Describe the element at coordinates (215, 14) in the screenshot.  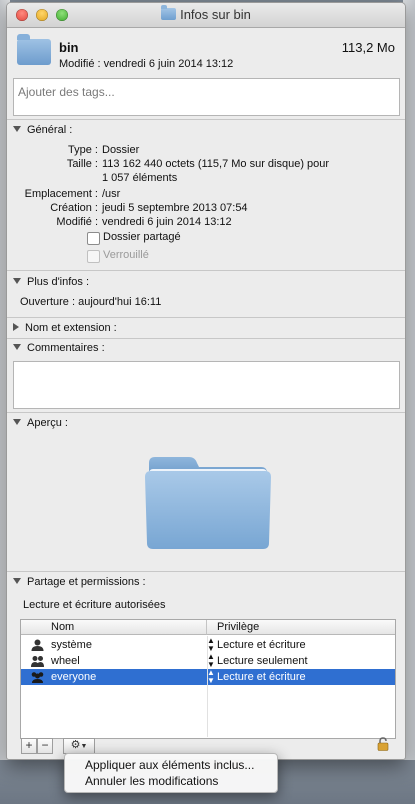
I see `window-title-text: Infos sur bin` at that location.